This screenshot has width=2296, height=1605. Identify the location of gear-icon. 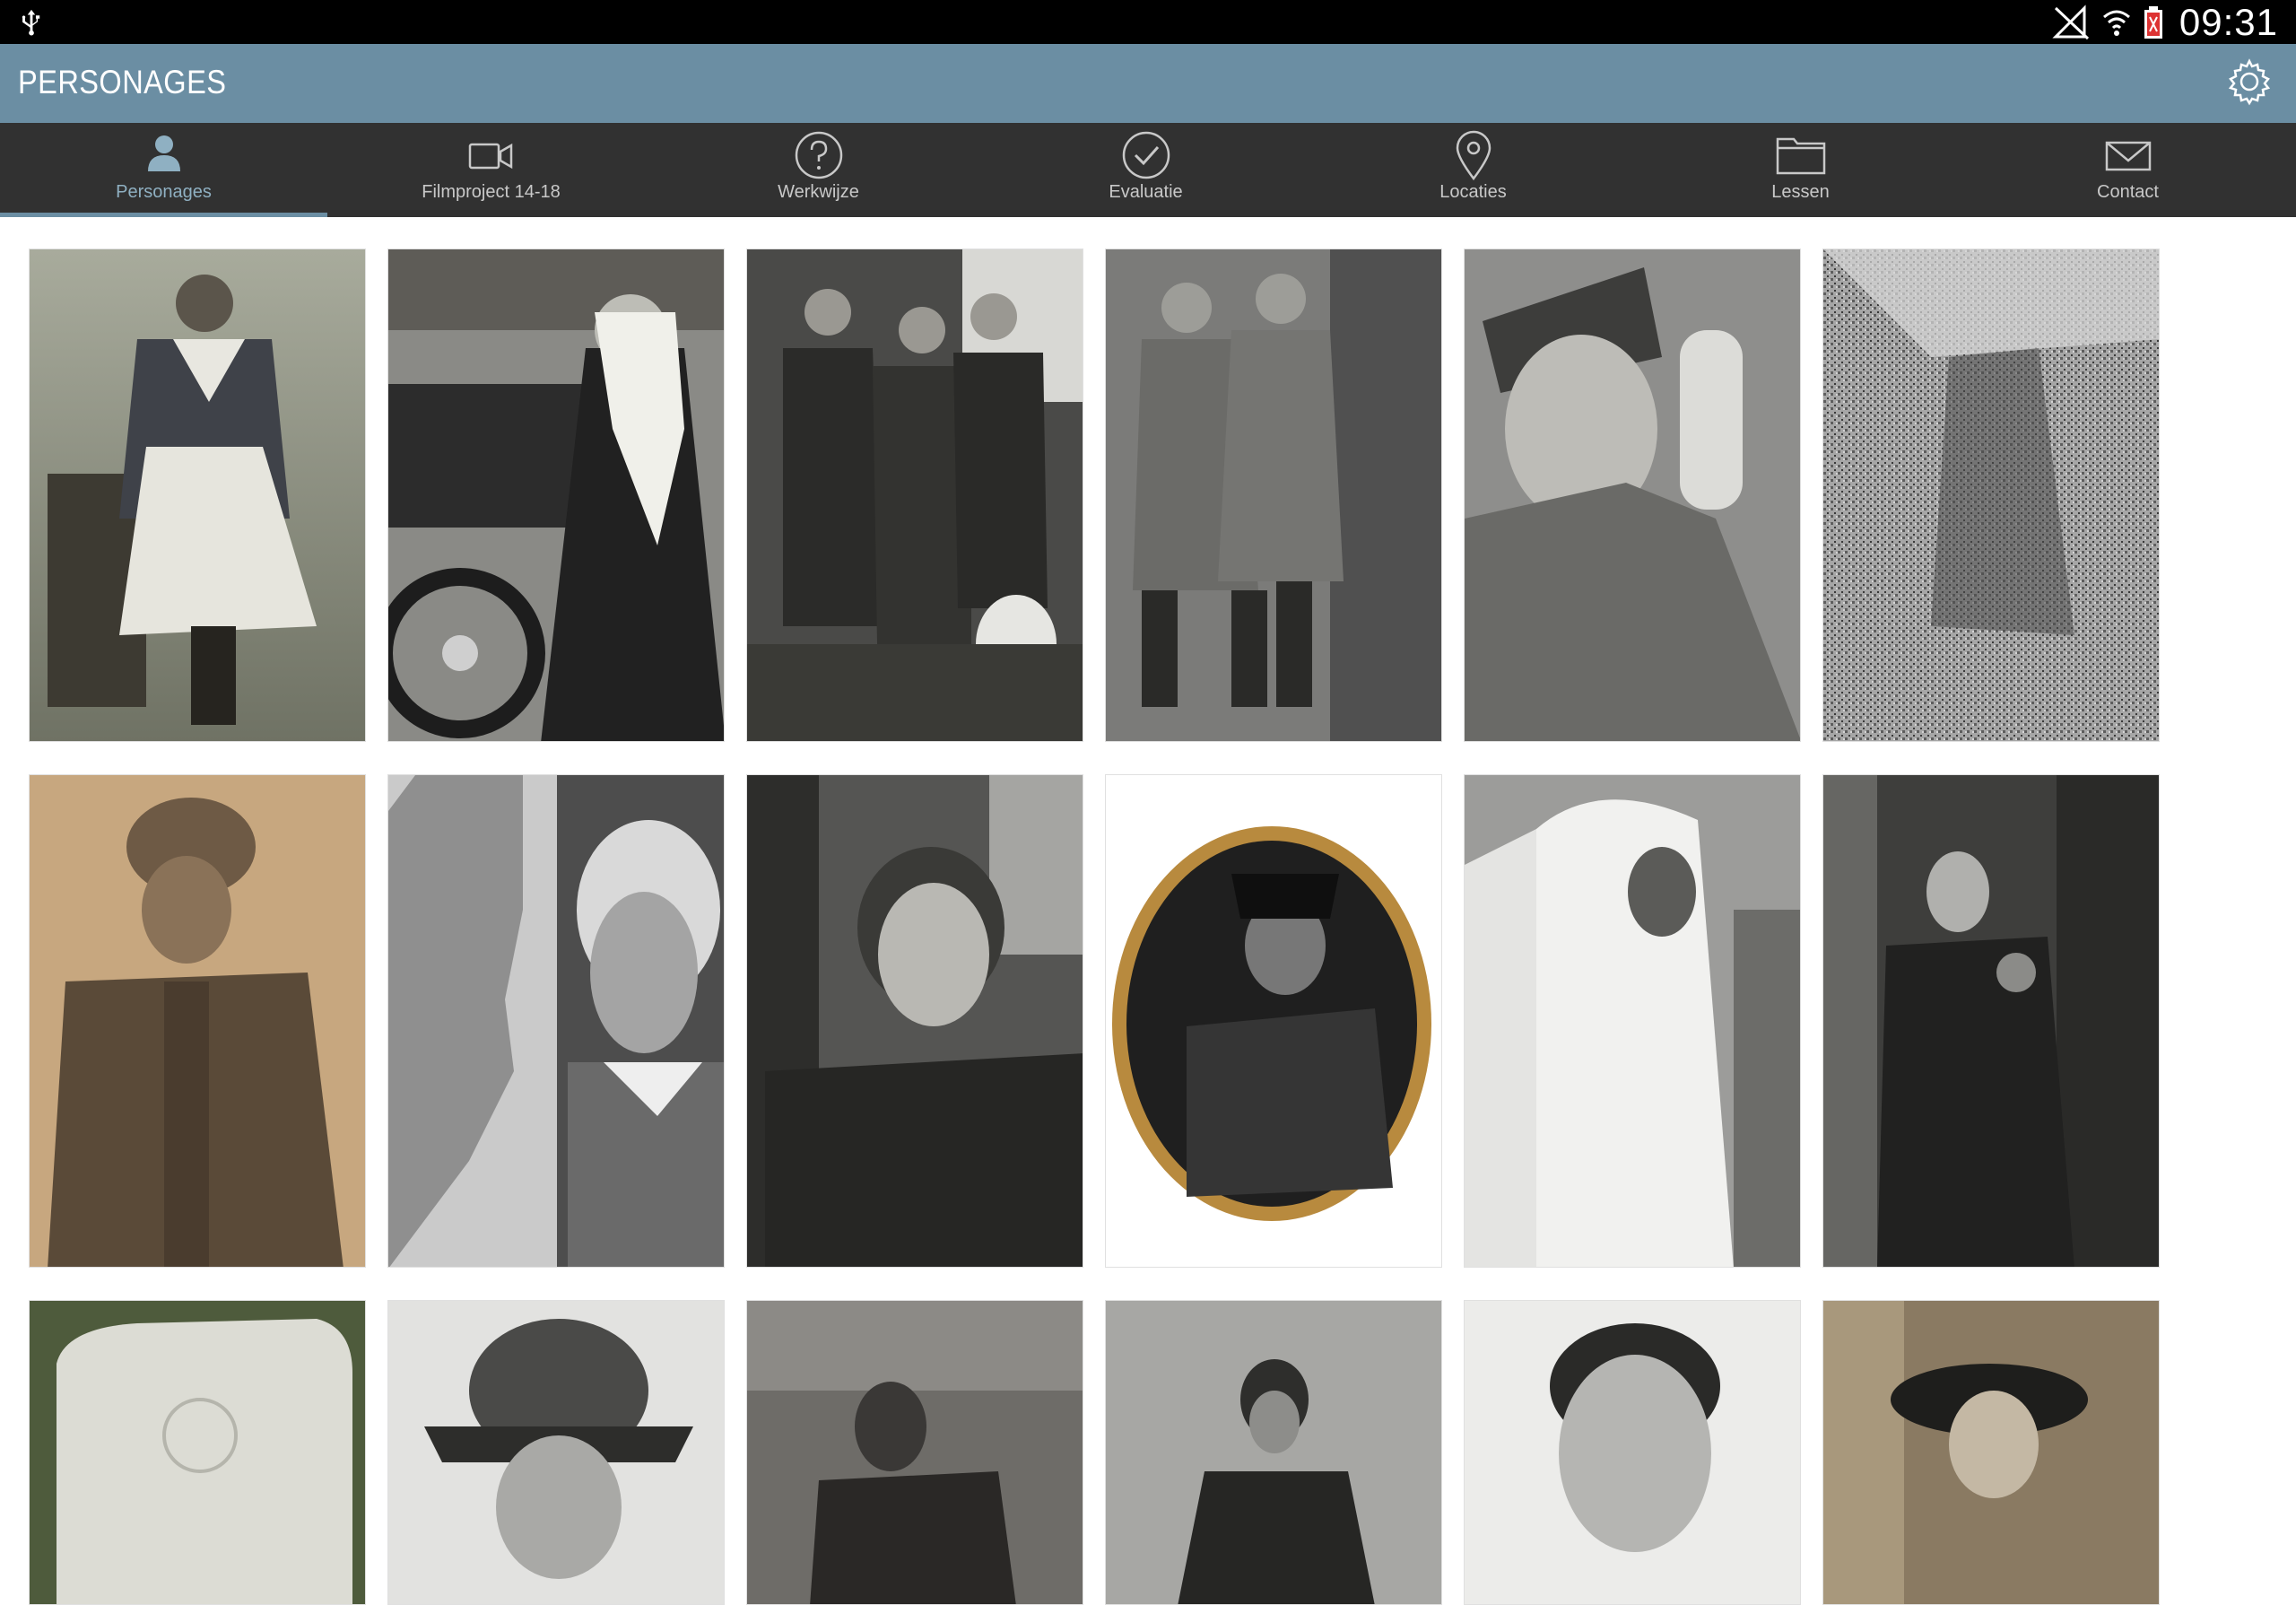
(2249, 82).